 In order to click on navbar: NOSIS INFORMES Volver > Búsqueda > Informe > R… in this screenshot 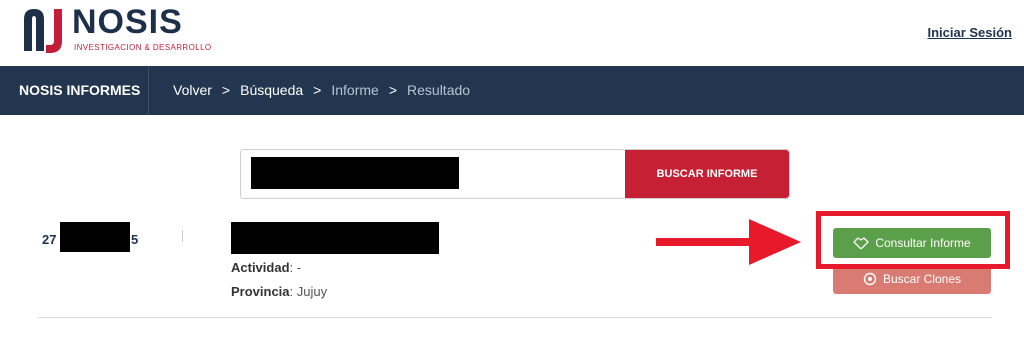, I will do `click(512, 90)`.